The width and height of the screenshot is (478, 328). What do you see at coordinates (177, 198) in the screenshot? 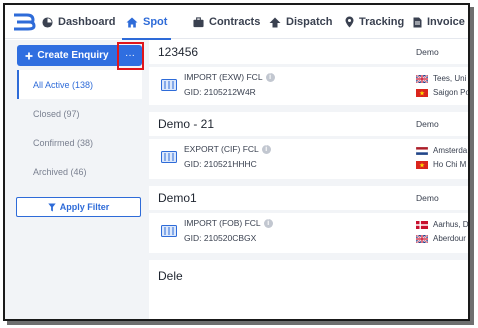
I see `enquiry-title: Demo1` at bounding box center [177, 198].